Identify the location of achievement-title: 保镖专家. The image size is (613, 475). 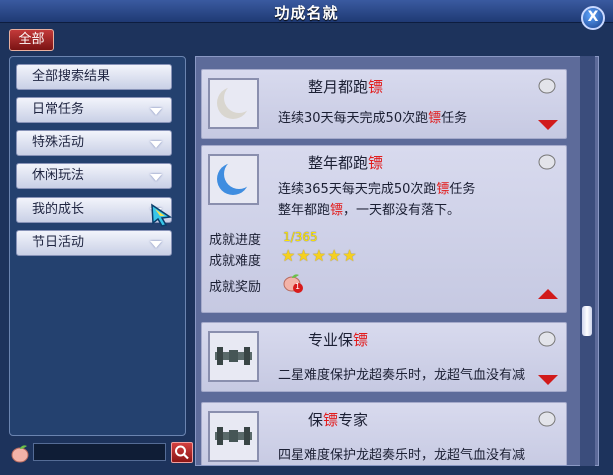
(338, 420).